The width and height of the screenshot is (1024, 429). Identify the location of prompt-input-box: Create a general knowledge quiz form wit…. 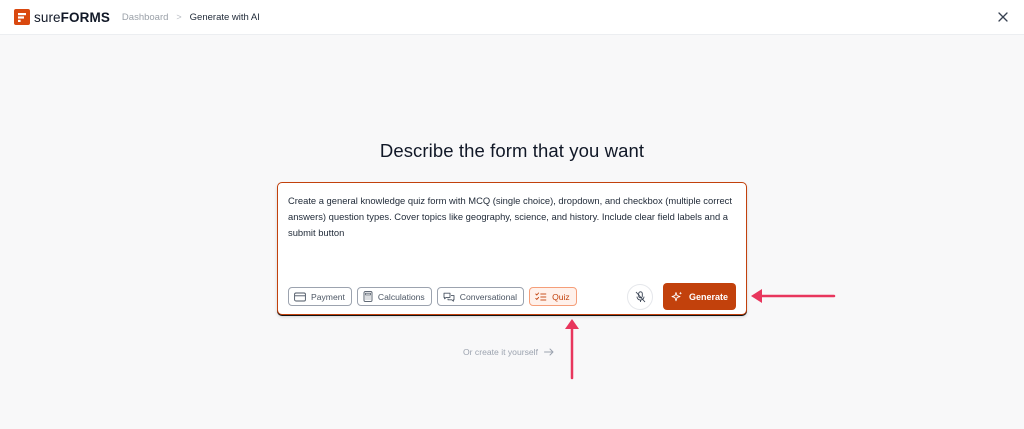
(512, 248).